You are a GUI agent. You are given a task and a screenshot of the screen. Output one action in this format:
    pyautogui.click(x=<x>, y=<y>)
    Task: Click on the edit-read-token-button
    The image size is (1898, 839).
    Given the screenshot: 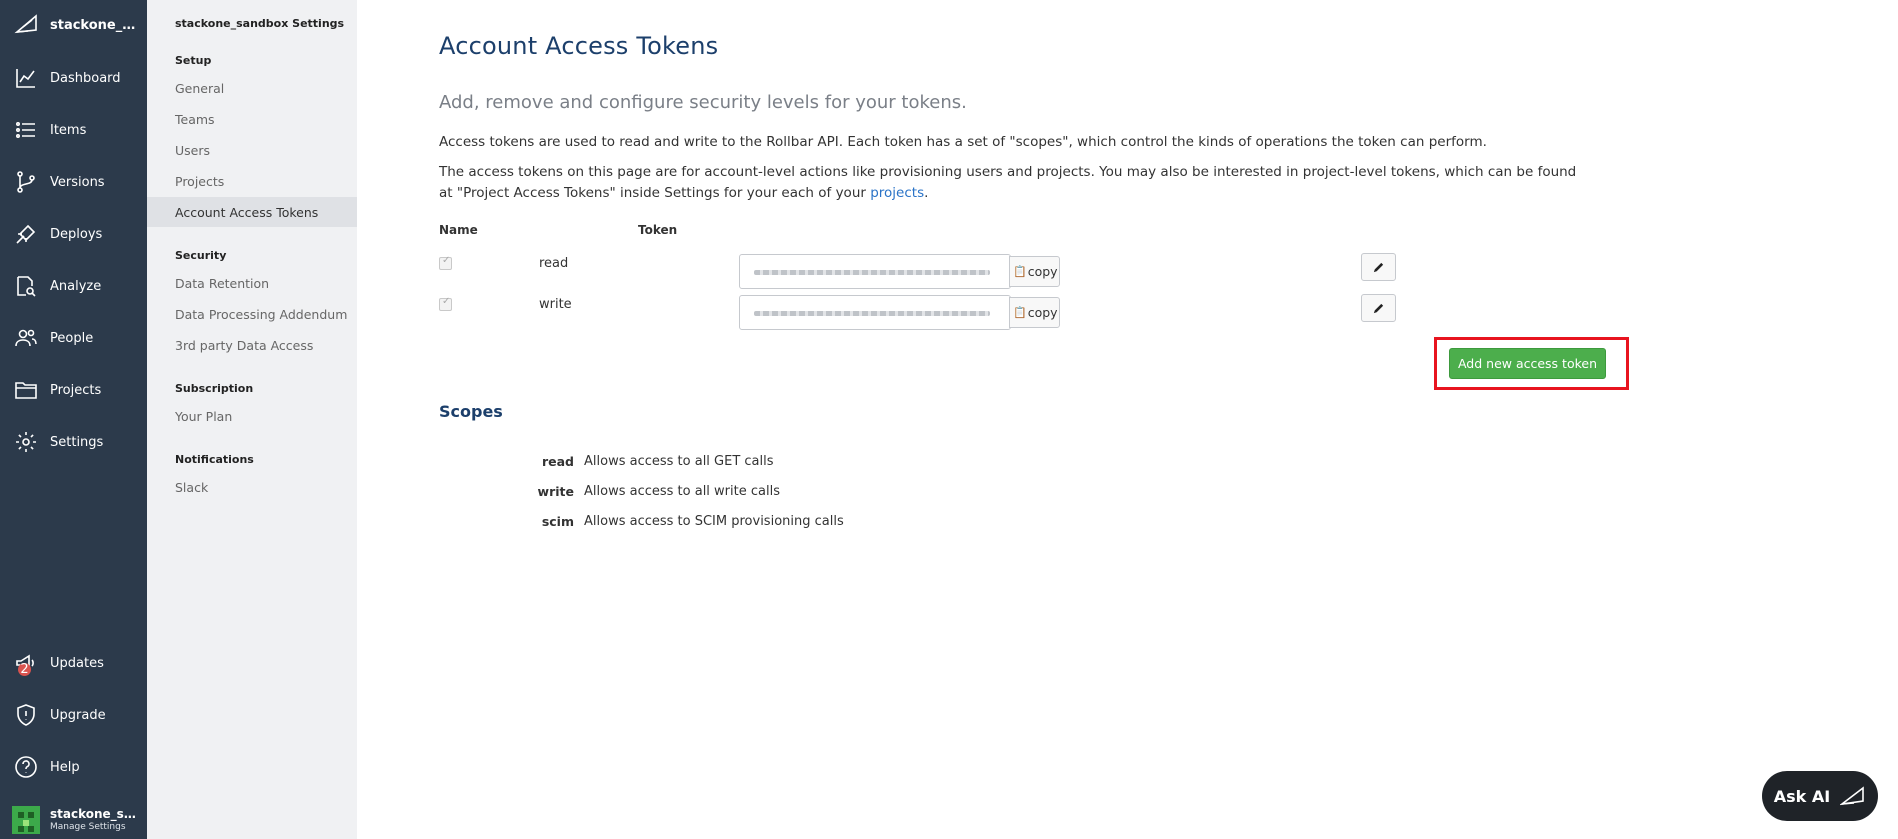 What is the action you would take?
    pyautogui.click(x=1378, y=267)
    